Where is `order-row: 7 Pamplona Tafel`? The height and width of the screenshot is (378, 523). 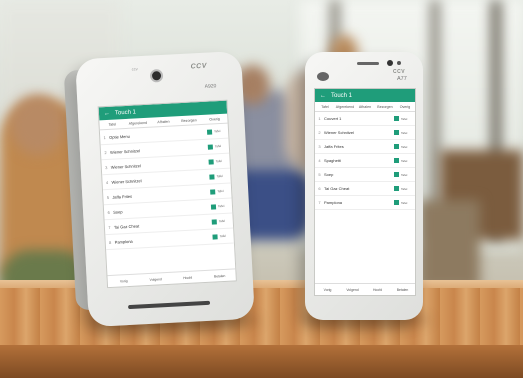 order-row: 7 Pamplona Tafel is located at coordinates (365, 203).